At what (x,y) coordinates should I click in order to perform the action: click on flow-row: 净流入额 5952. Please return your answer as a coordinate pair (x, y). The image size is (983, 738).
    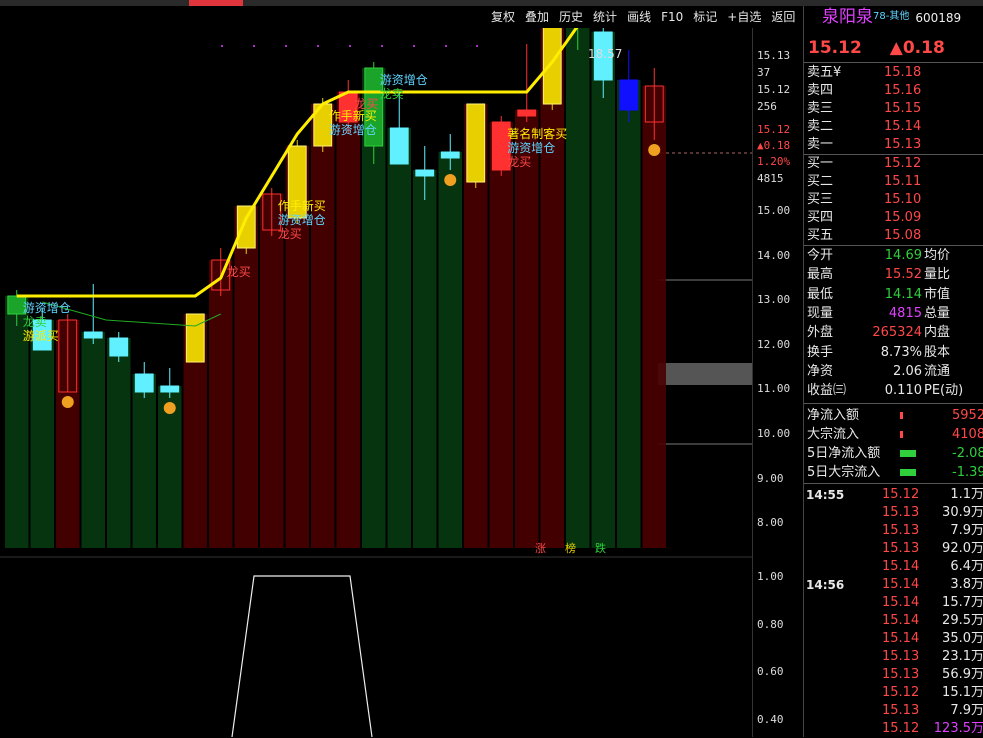
    Looking at the image, I should click on (893, 416).